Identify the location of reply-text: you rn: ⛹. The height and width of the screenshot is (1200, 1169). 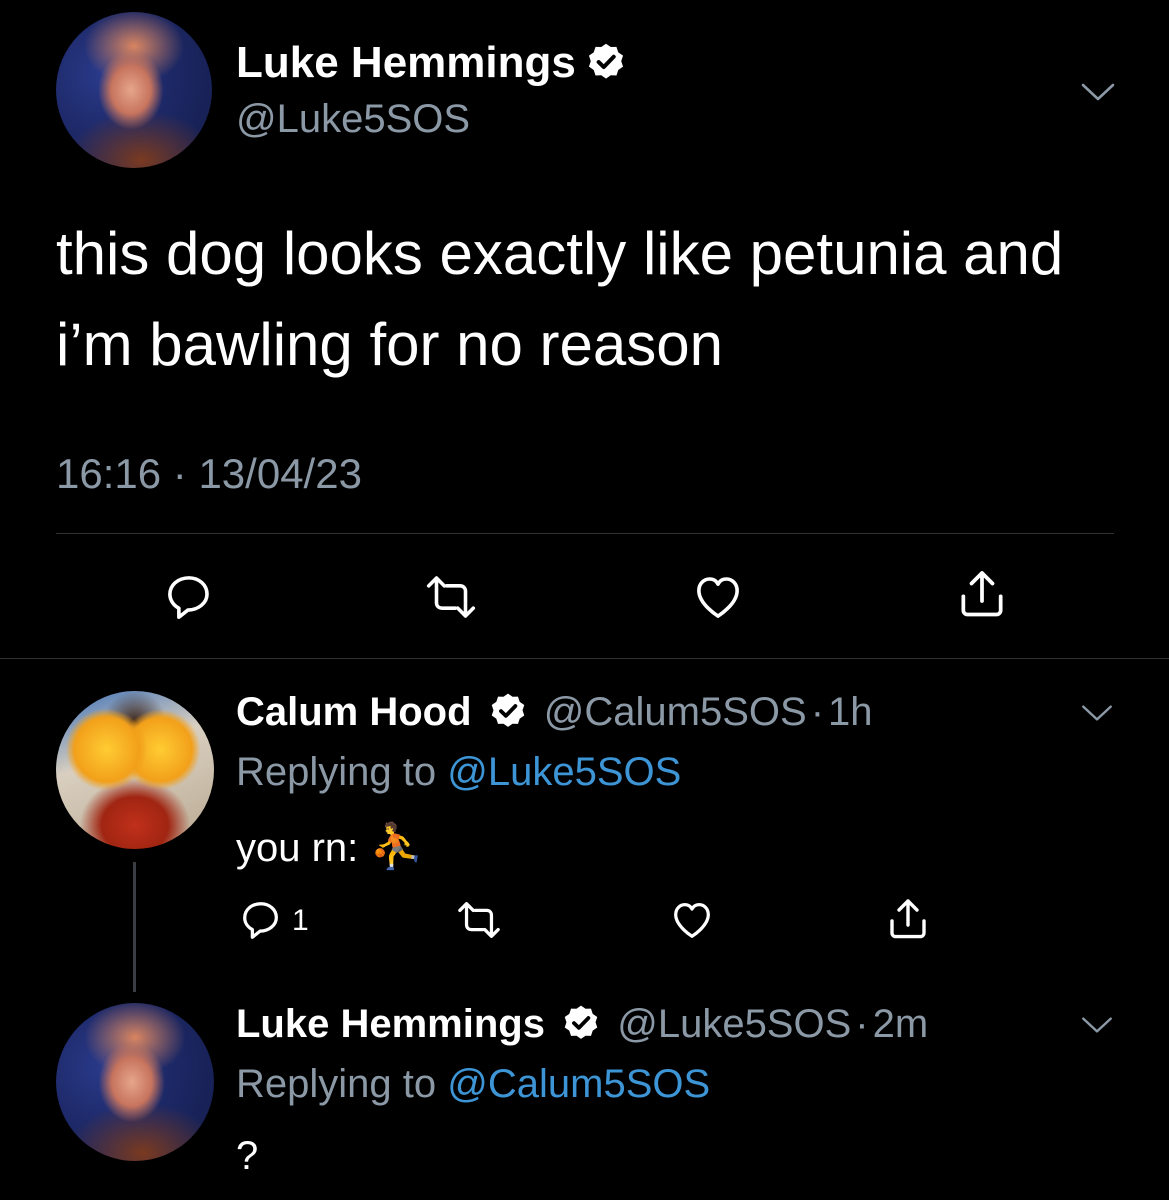
(330, 846).